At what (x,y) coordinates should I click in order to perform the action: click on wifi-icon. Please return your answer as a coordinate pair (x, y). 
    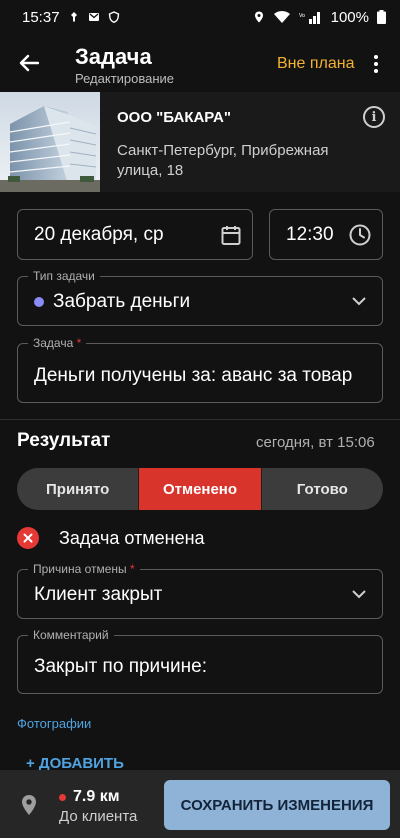
    Looking at the image, I should click on (281, 16).